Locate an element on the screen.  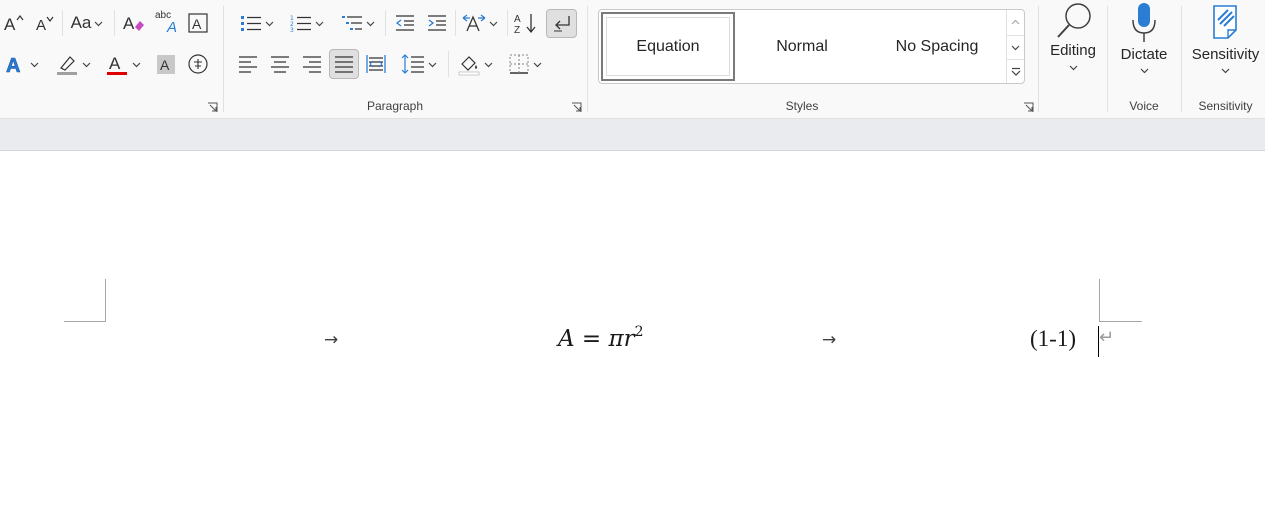
character-shading-button: A is located at coordinates (166, 64).